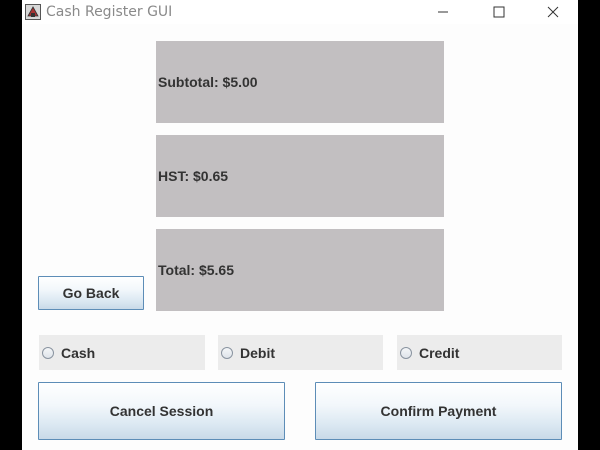 The width and height of the screenshot is (600, 450). Describe the element at coordinates (300, 352) in the screenshot. I see `debit-radio-option: Debit` at that location.